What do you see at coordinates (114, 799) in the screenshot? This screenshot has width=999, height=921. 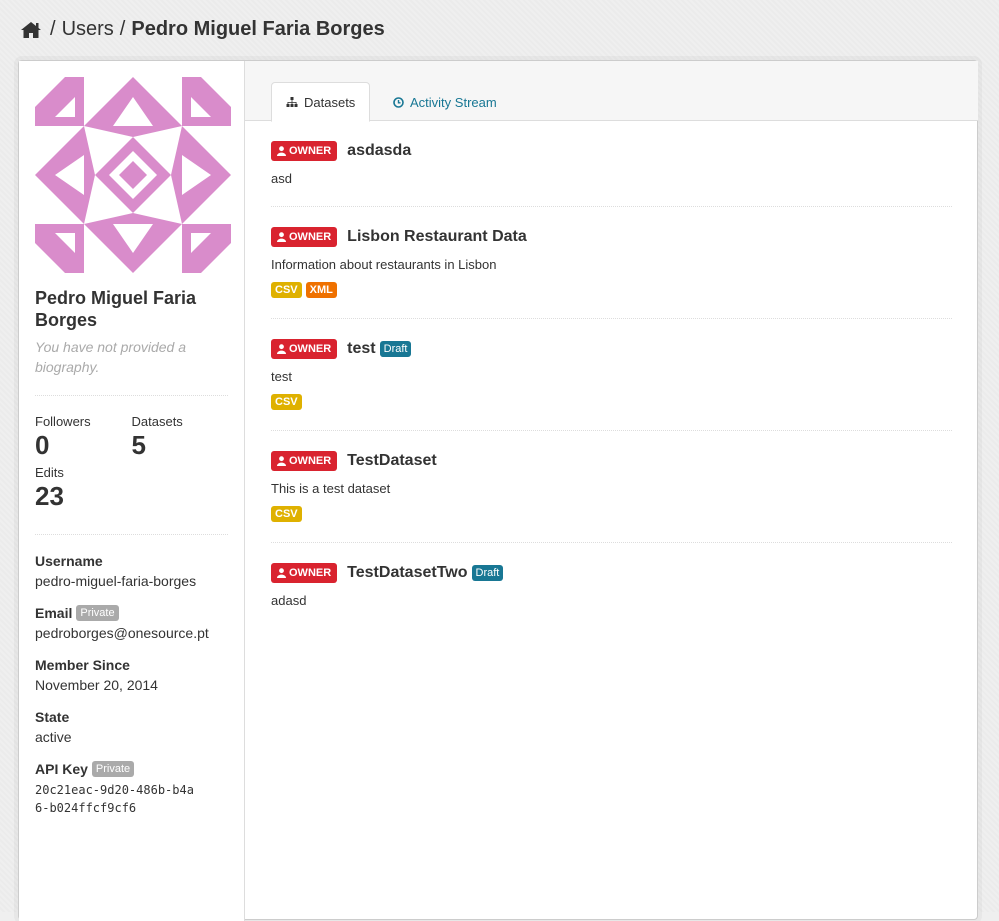 I see `api-key-value: 20c21eac-9d20-486b-b4a6-b024ffcf9cf6` at bounding box center [114, 799].